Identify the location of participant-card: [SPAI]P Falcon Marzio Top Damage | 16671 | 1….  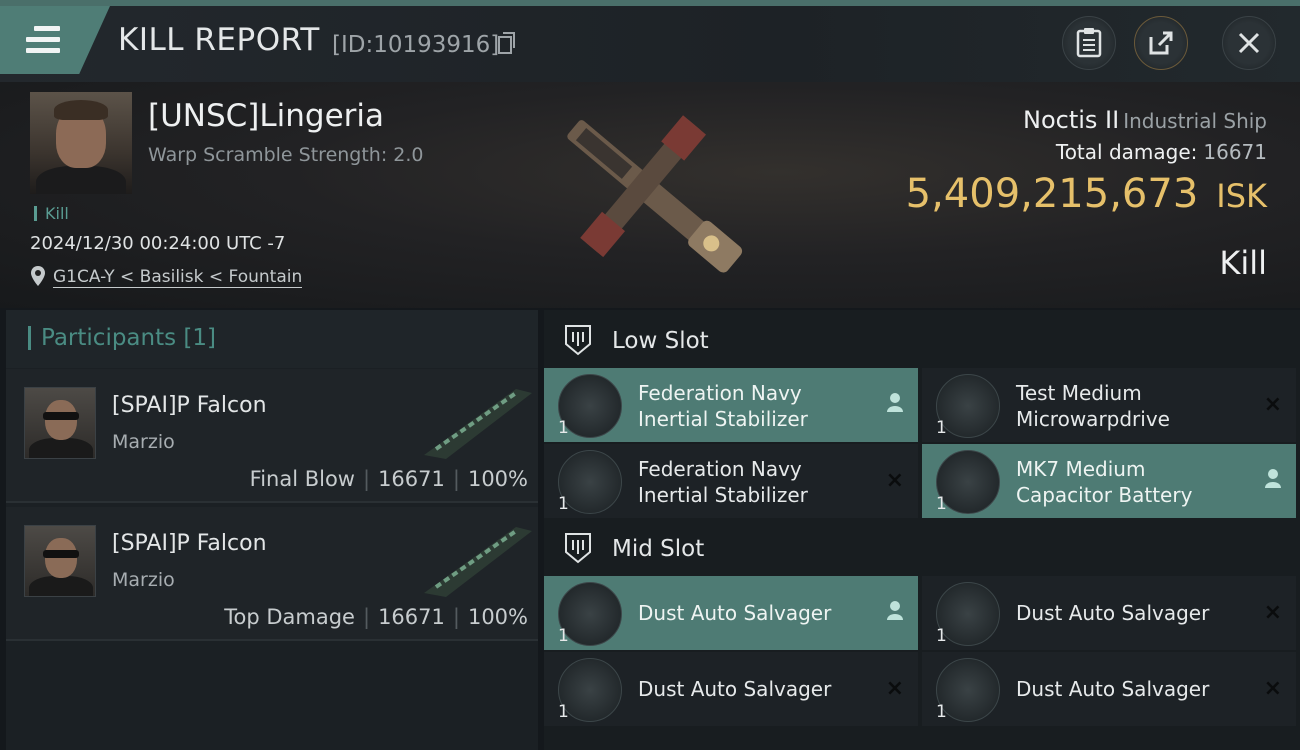
(272, 574).